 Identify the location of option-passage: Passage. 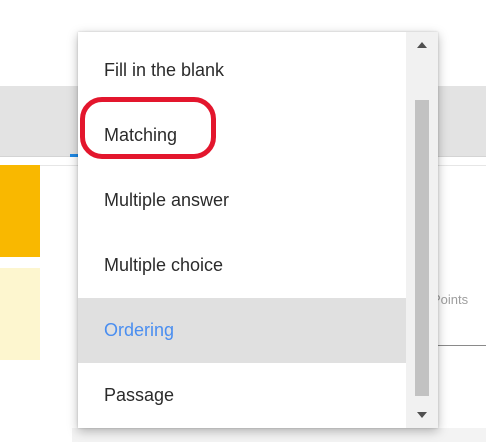
(242, 395).